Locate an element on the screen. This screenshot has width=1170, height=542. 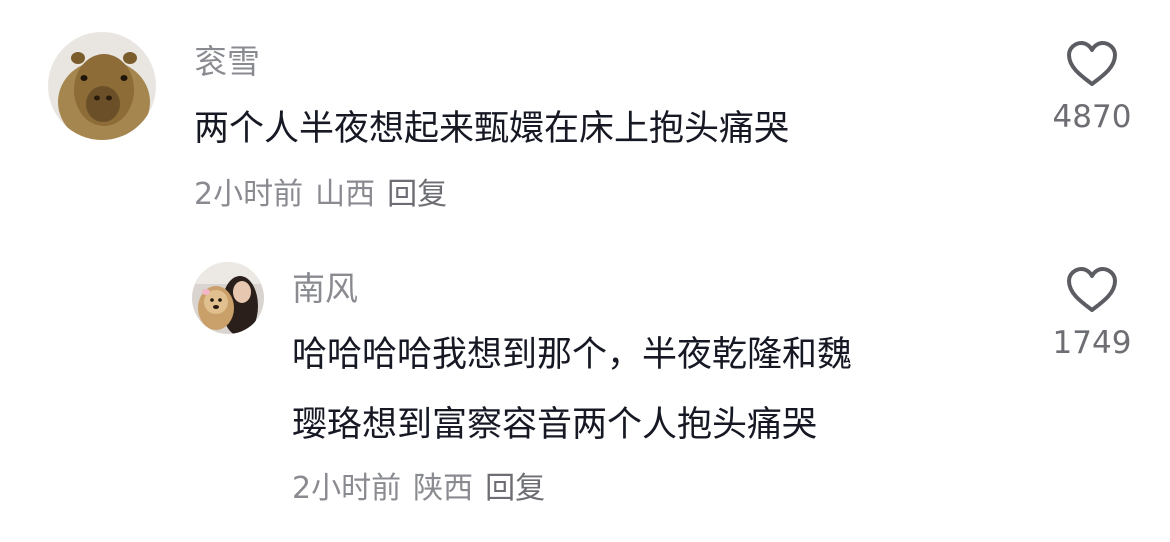
capybara-avatar-icon is located at coordinates (102, 86).